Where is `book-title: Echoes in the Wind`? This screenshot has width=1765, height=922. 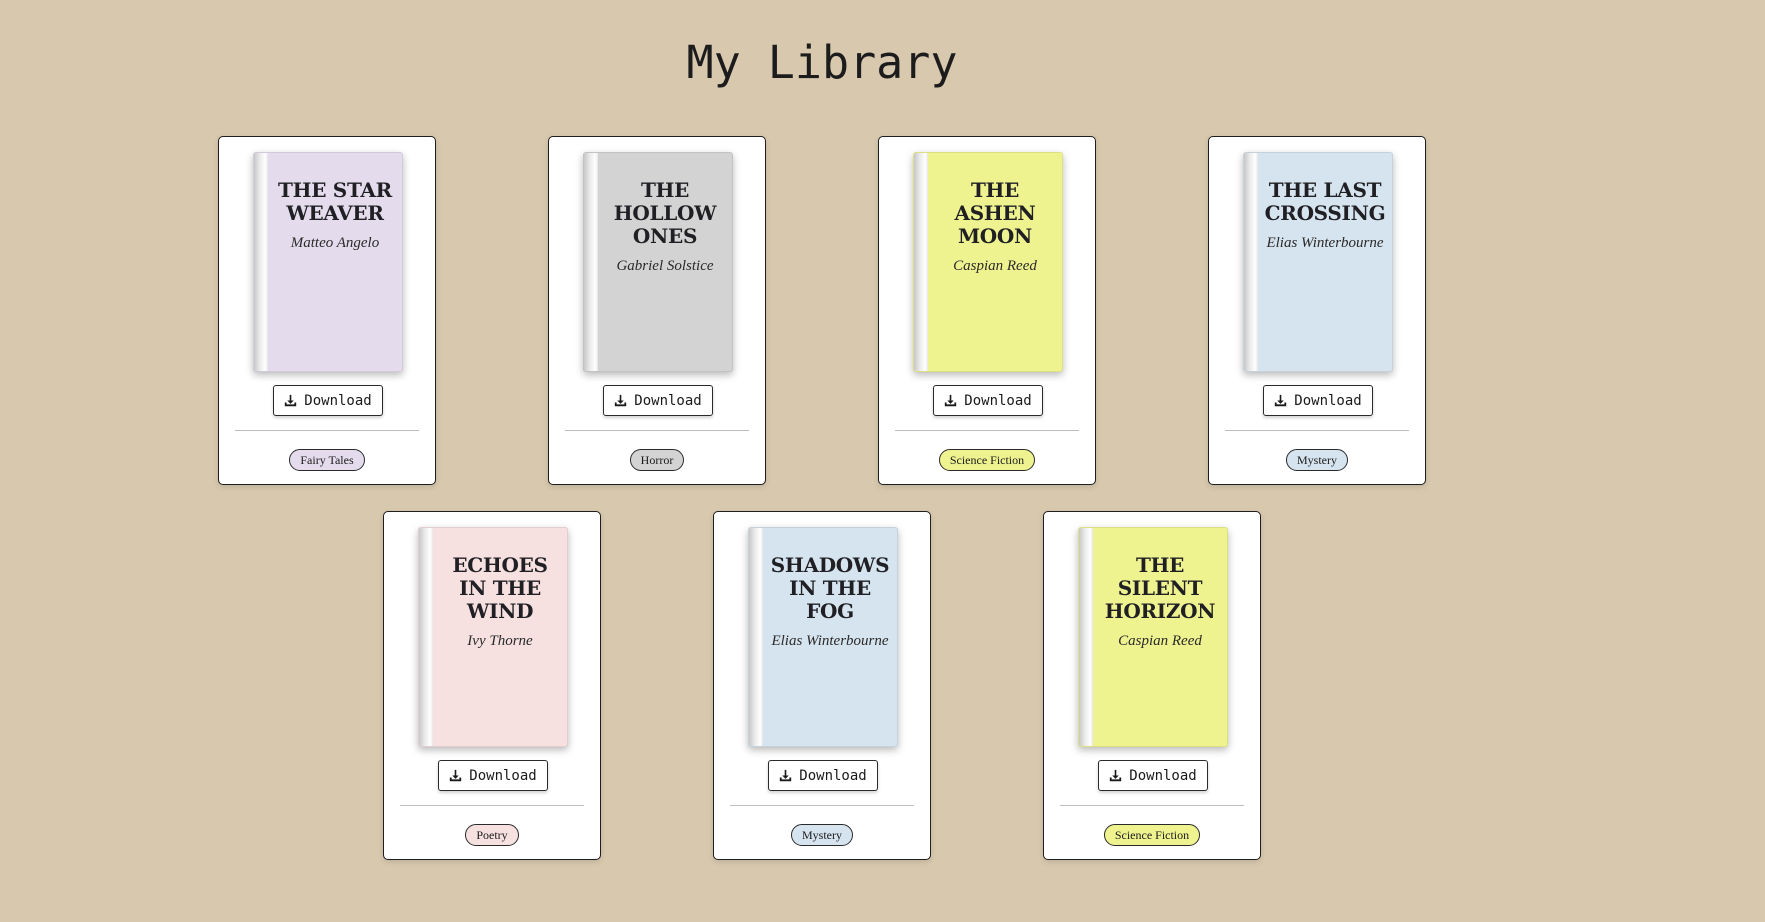 book-title: Echoes in the Wind is located at coordinates (500, 588).